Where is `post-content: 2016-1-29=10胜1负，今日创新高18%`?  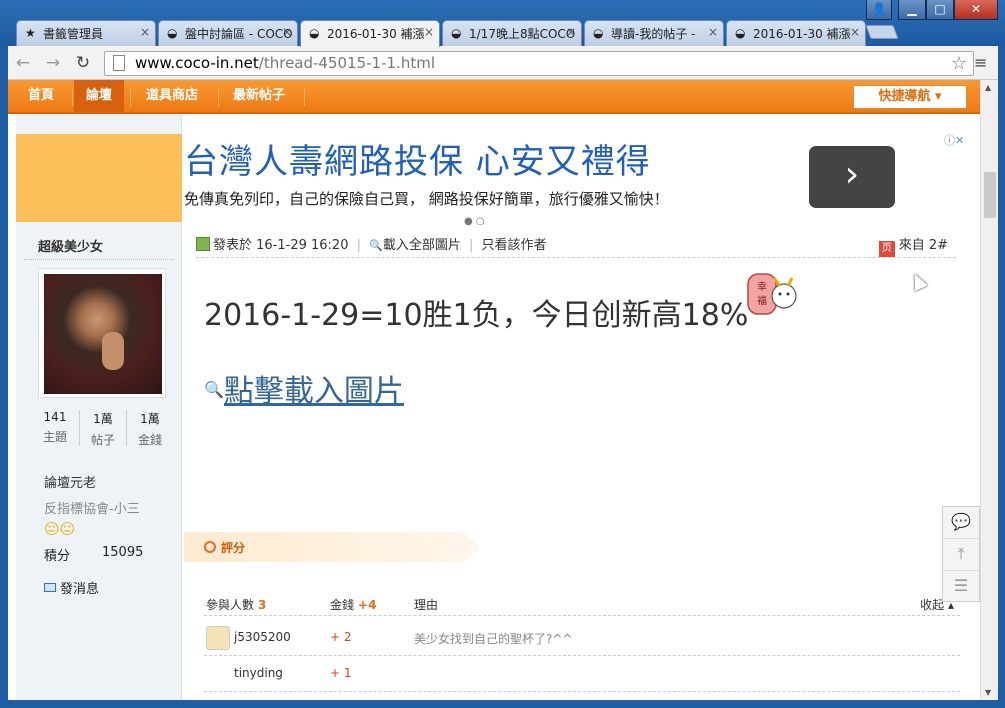 post-content: 2016-1-29=10胜1负，今日创新高18% is located at coordinates (476, 315).